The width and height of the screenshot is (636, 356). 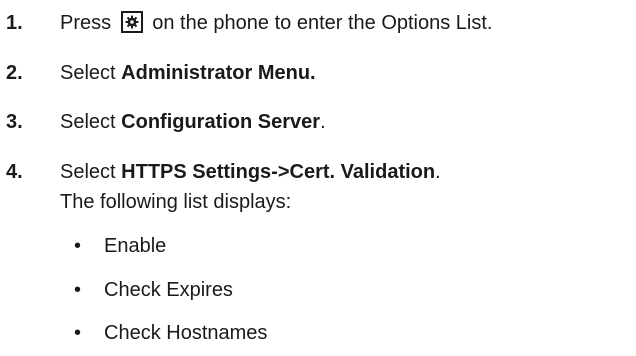 I want to click on step-number: 1., so click(x=14, y=23).